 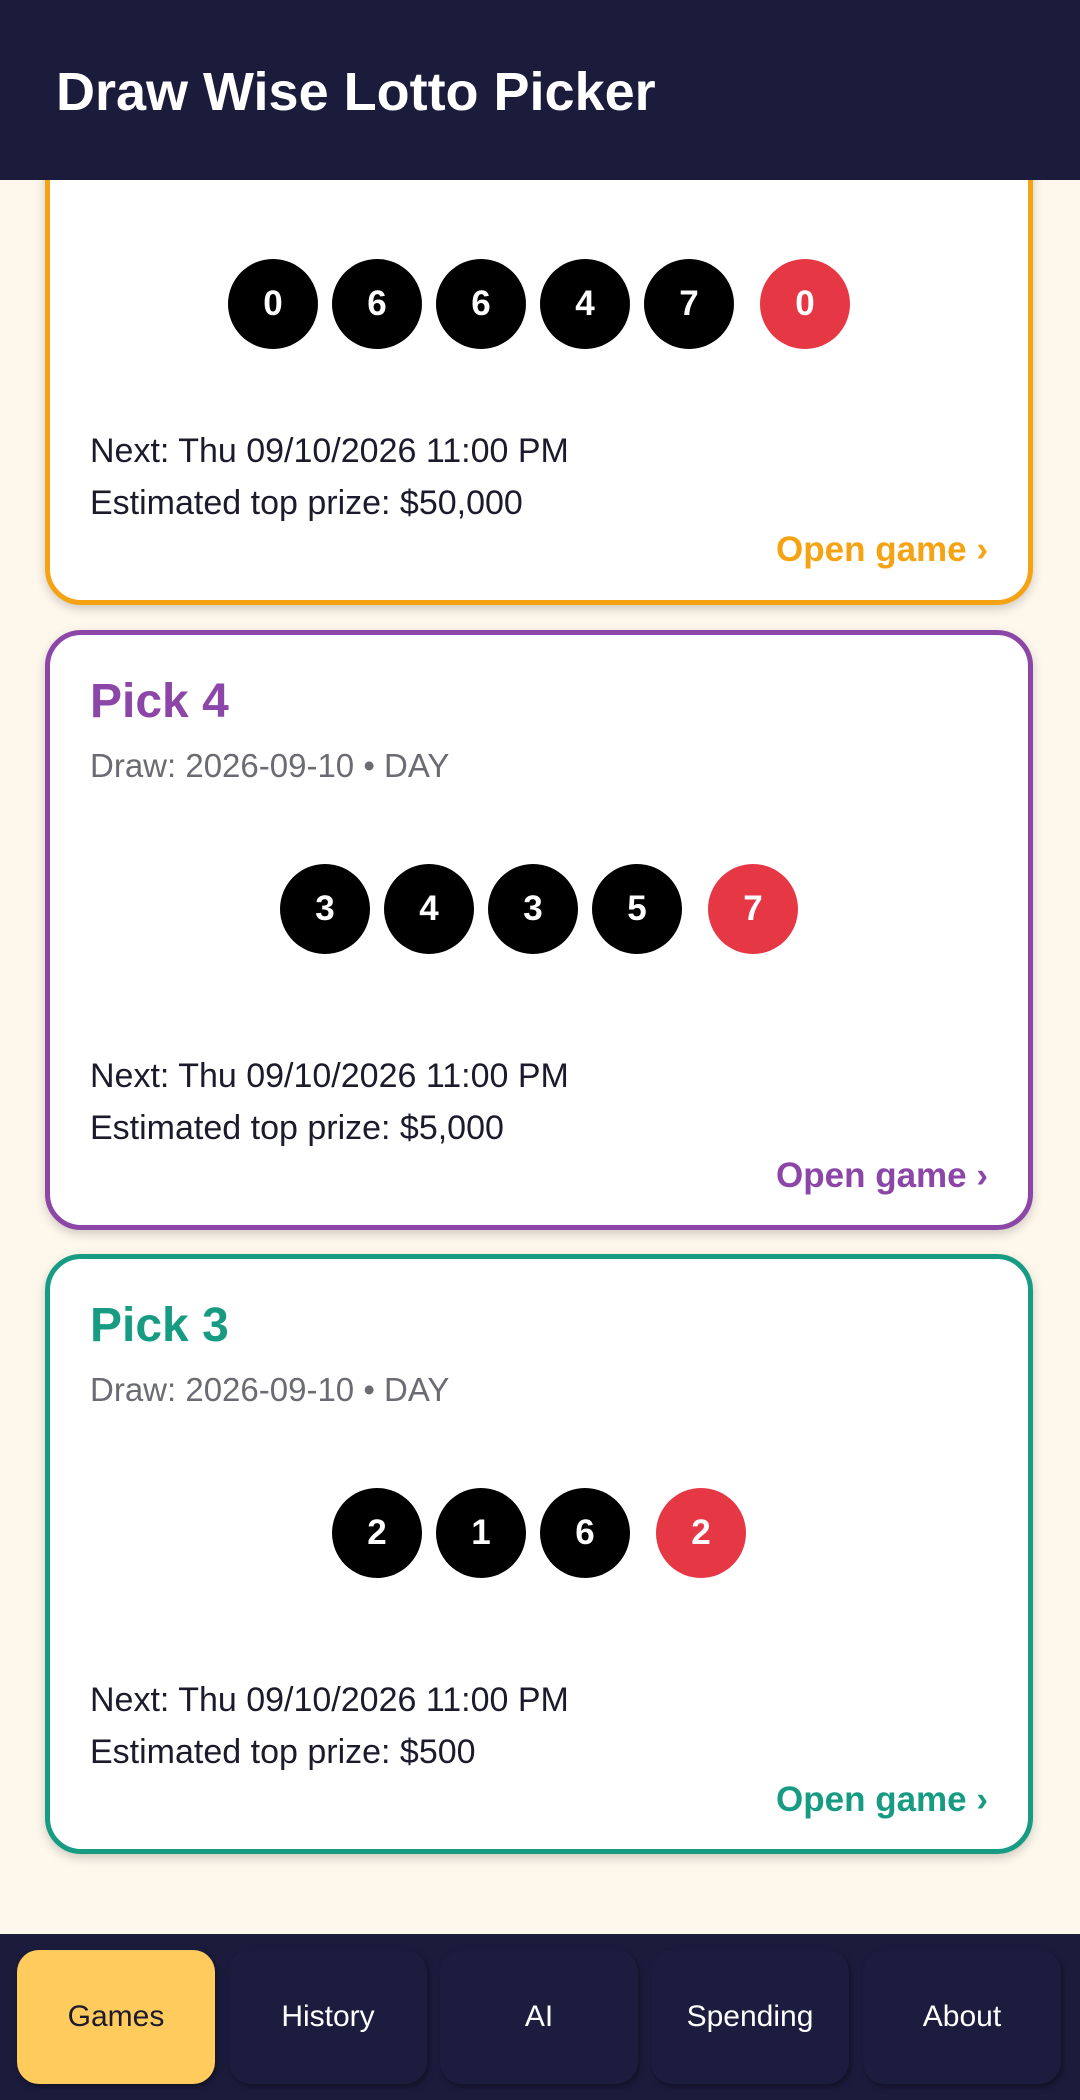 What do you see at coordinates (356, 92) in the screenshot?
I see `app-title: Draw Wise Lotto Picker` at bounding box center [356, 92].